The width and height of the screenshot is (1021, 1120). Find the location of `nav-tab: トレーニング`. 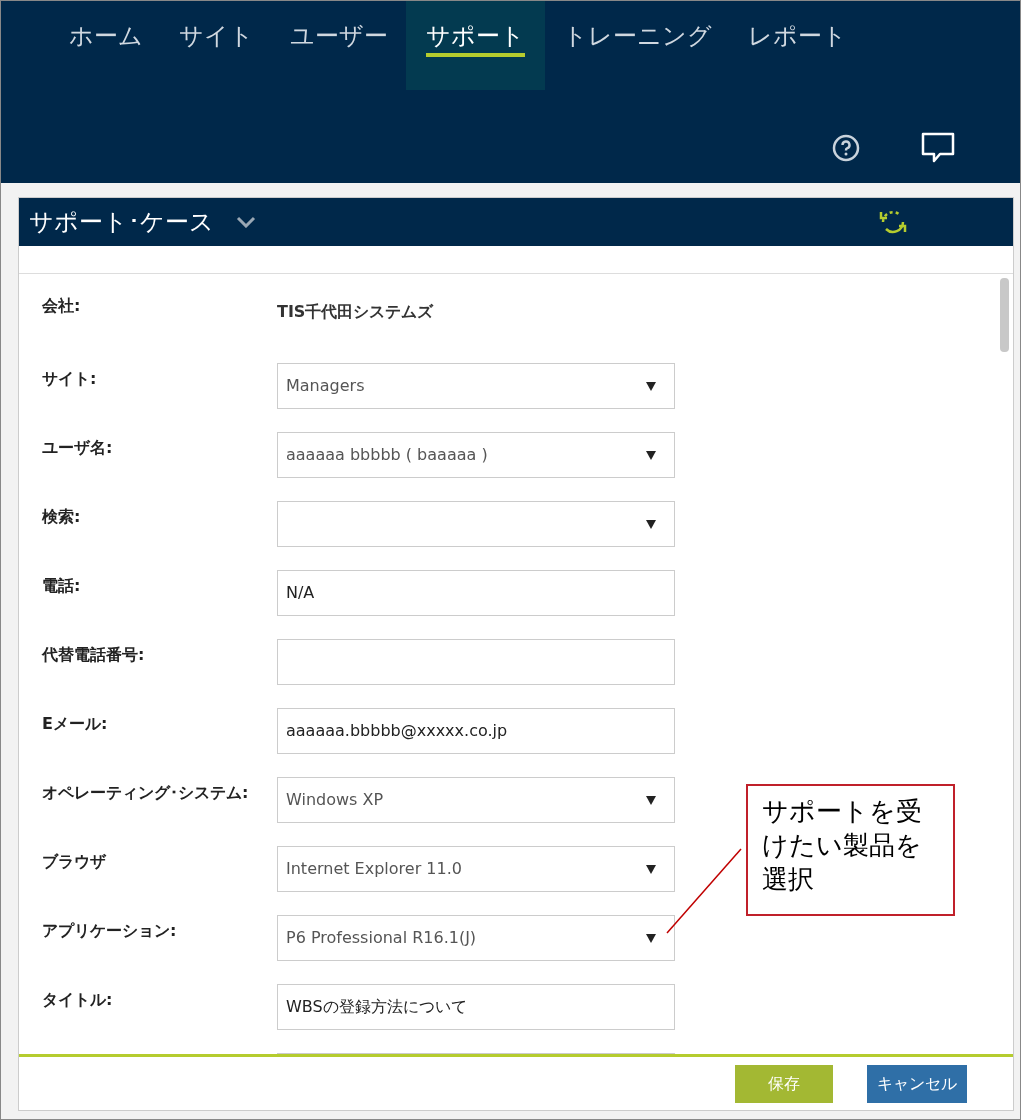

nav-tab: トレーニング is located at coordinates (637, 45).